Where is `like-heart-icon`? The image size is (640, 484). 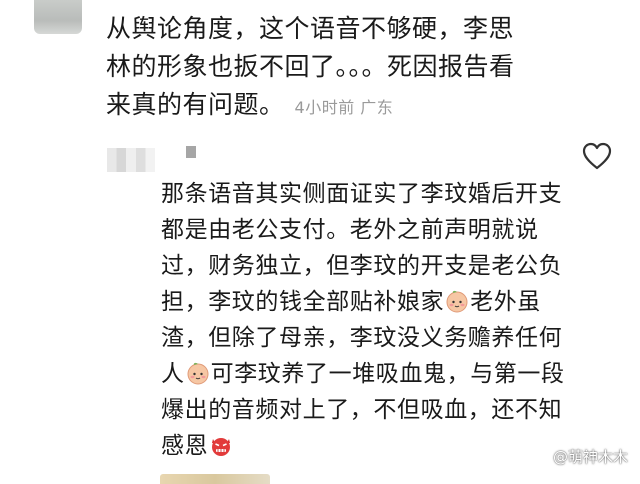 like-heart-icon is located at coordinates (597, 156).